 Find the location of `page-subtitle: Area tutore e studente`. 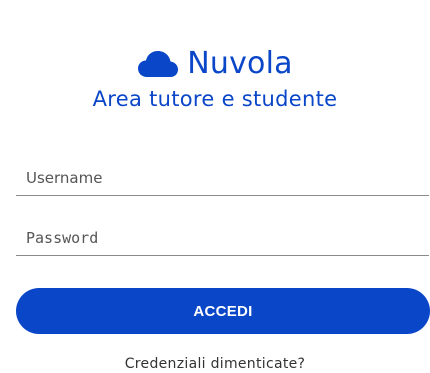

page-subtitle: Area tutore e studente is located at coordinates (215, 99).